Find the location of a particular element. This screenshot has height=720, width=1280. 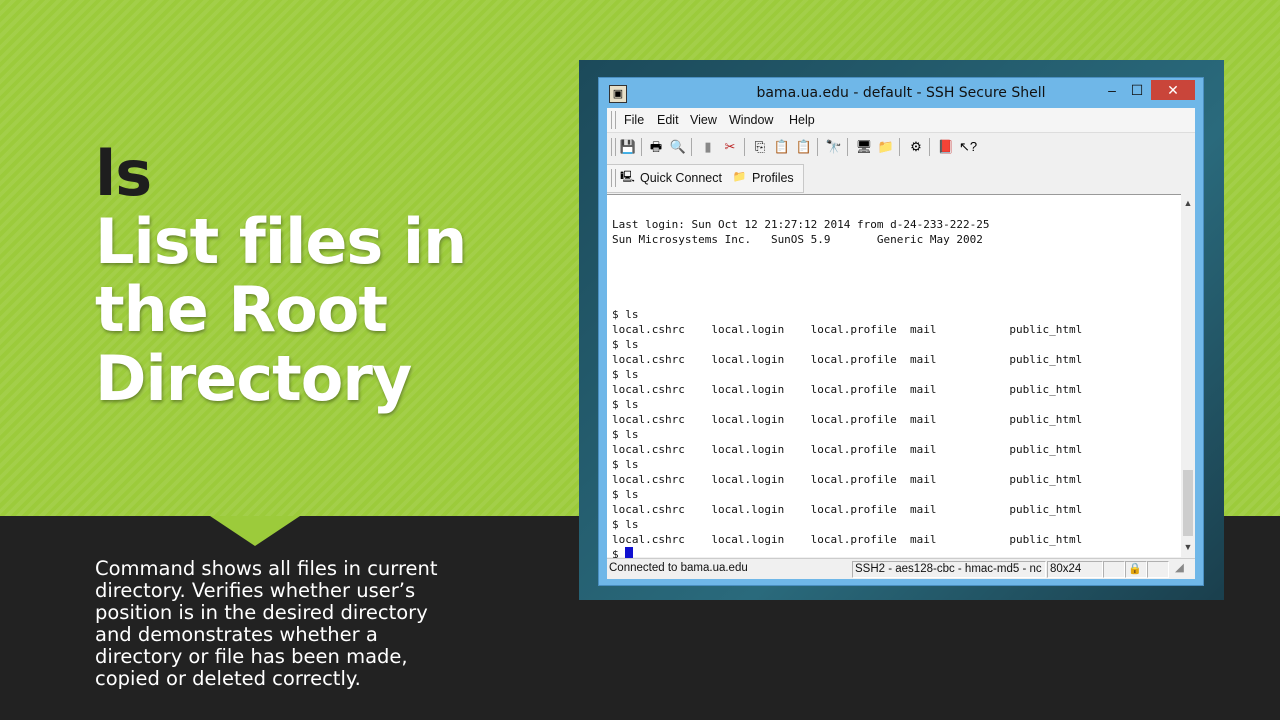

status-connection: Connected to bama.ua.edu is located at coordinates (678, 568).